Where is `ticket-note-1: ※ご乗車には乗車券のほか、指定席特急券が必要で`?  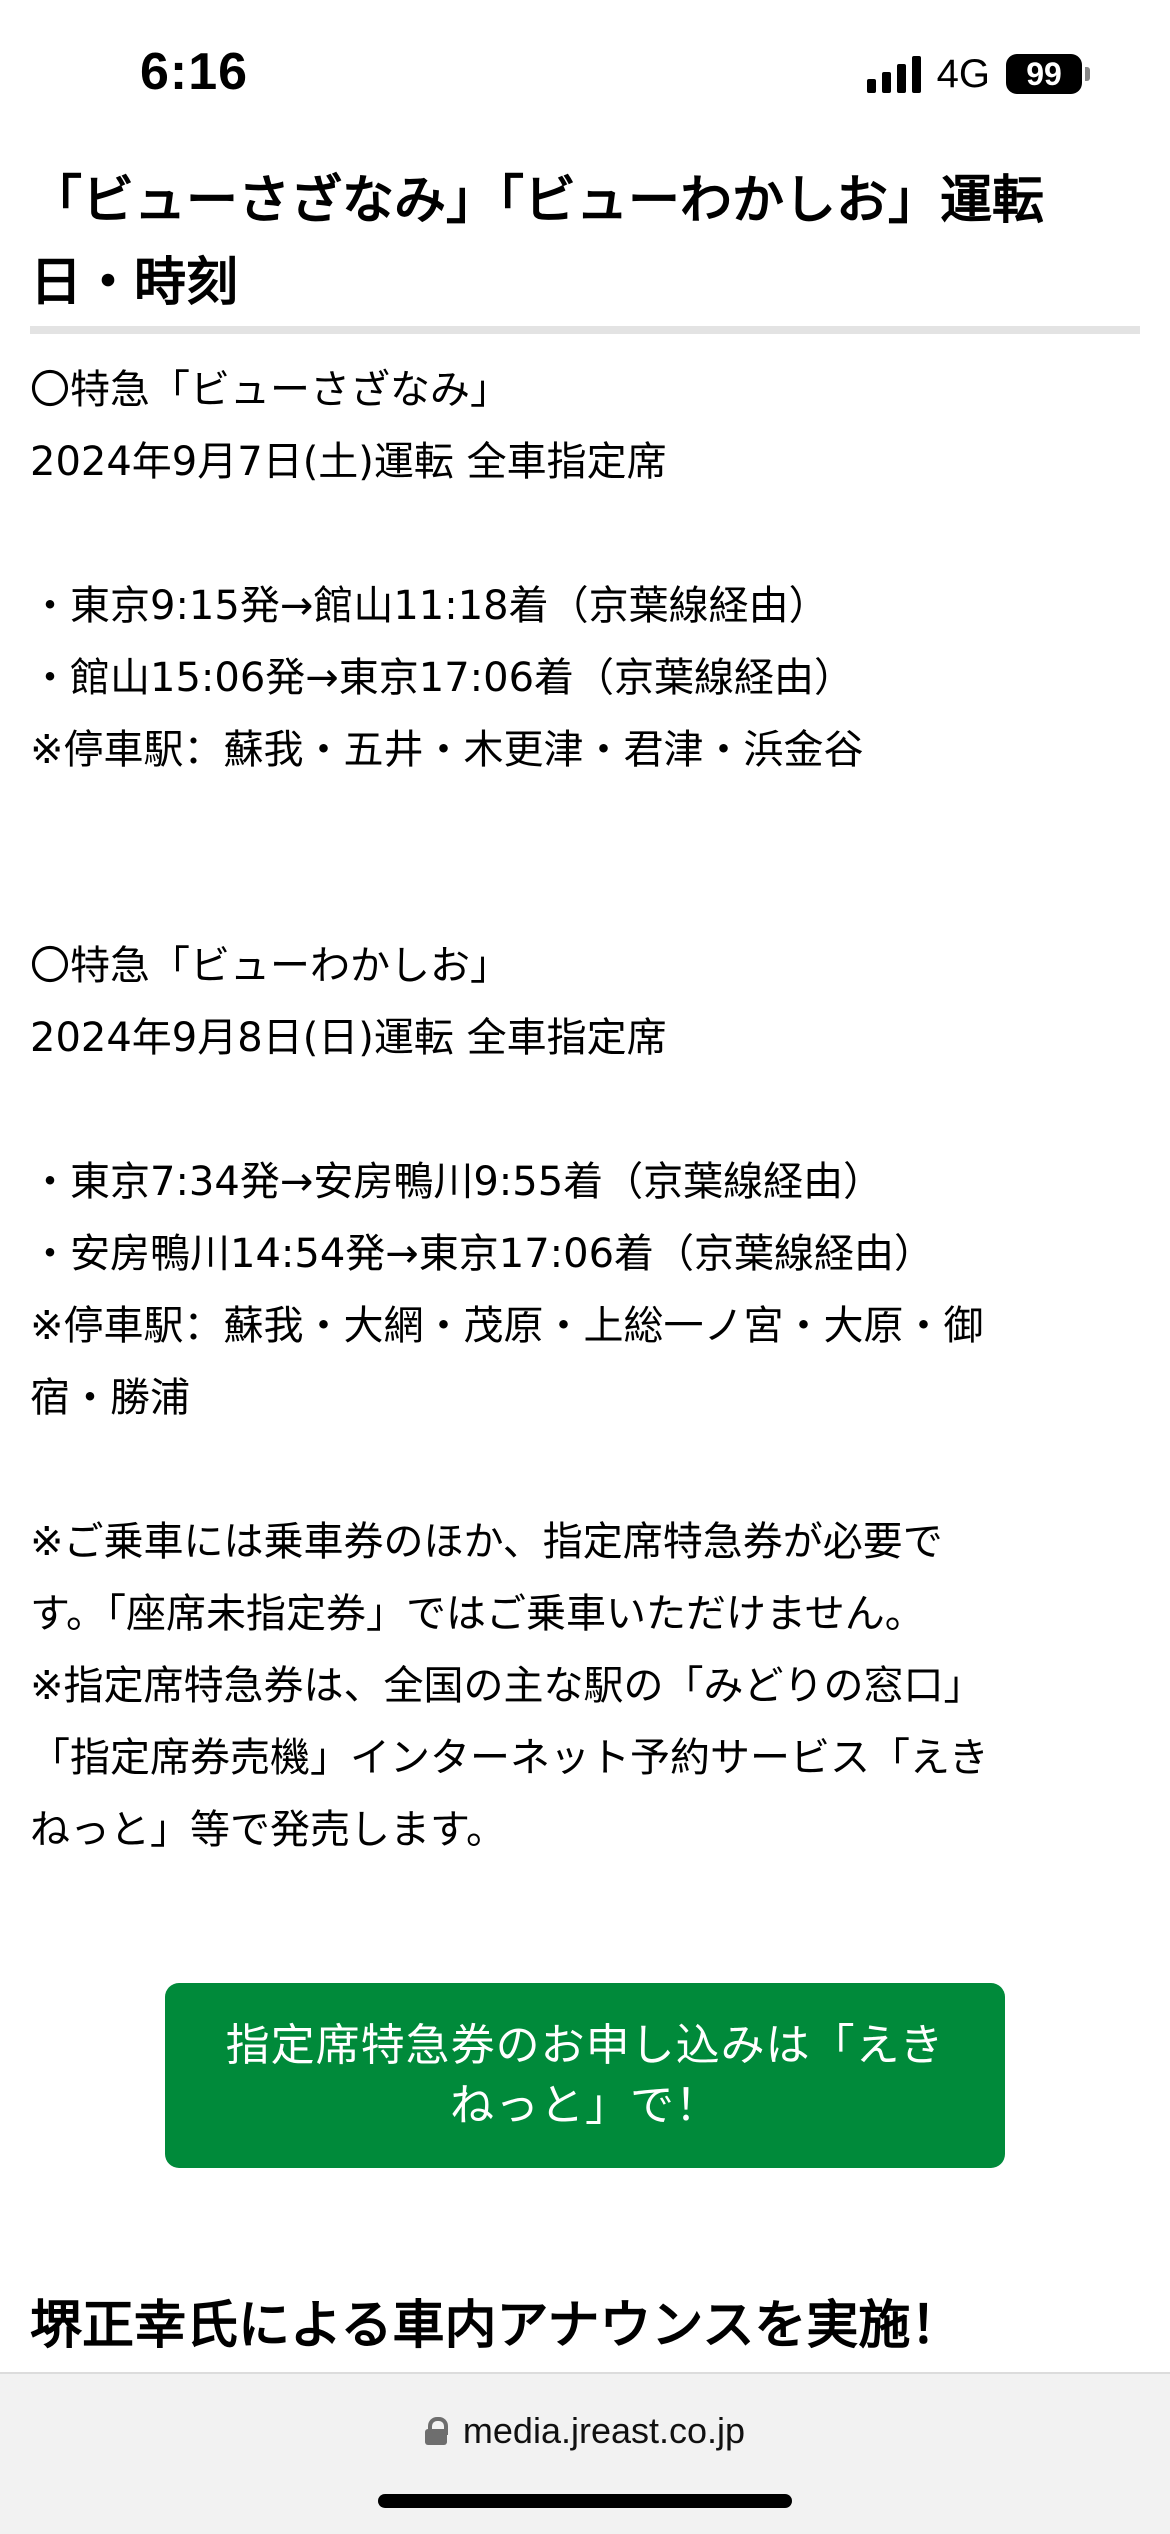
ticket-note-1: ※ご乗車には乗車券のほか、指定席特急券が必要で is located at coordinates (486, 1542).